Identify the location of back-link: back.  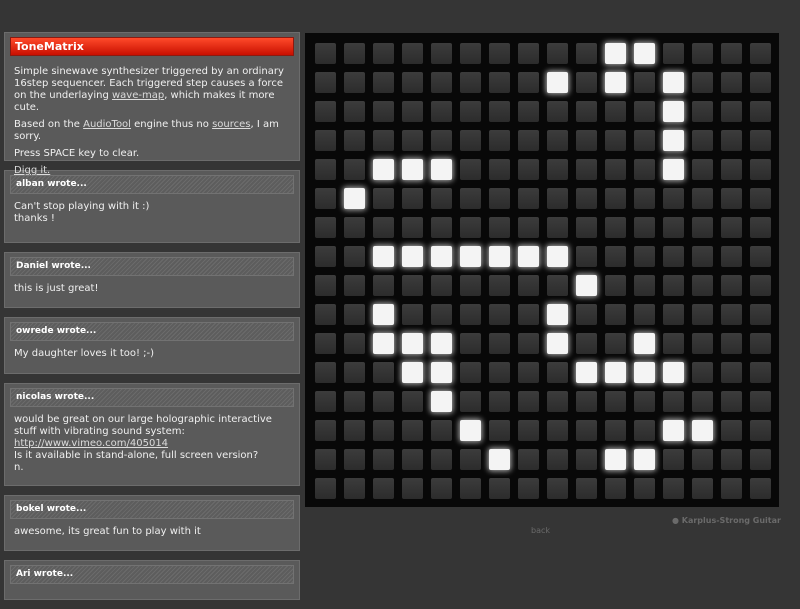
(540, 530).